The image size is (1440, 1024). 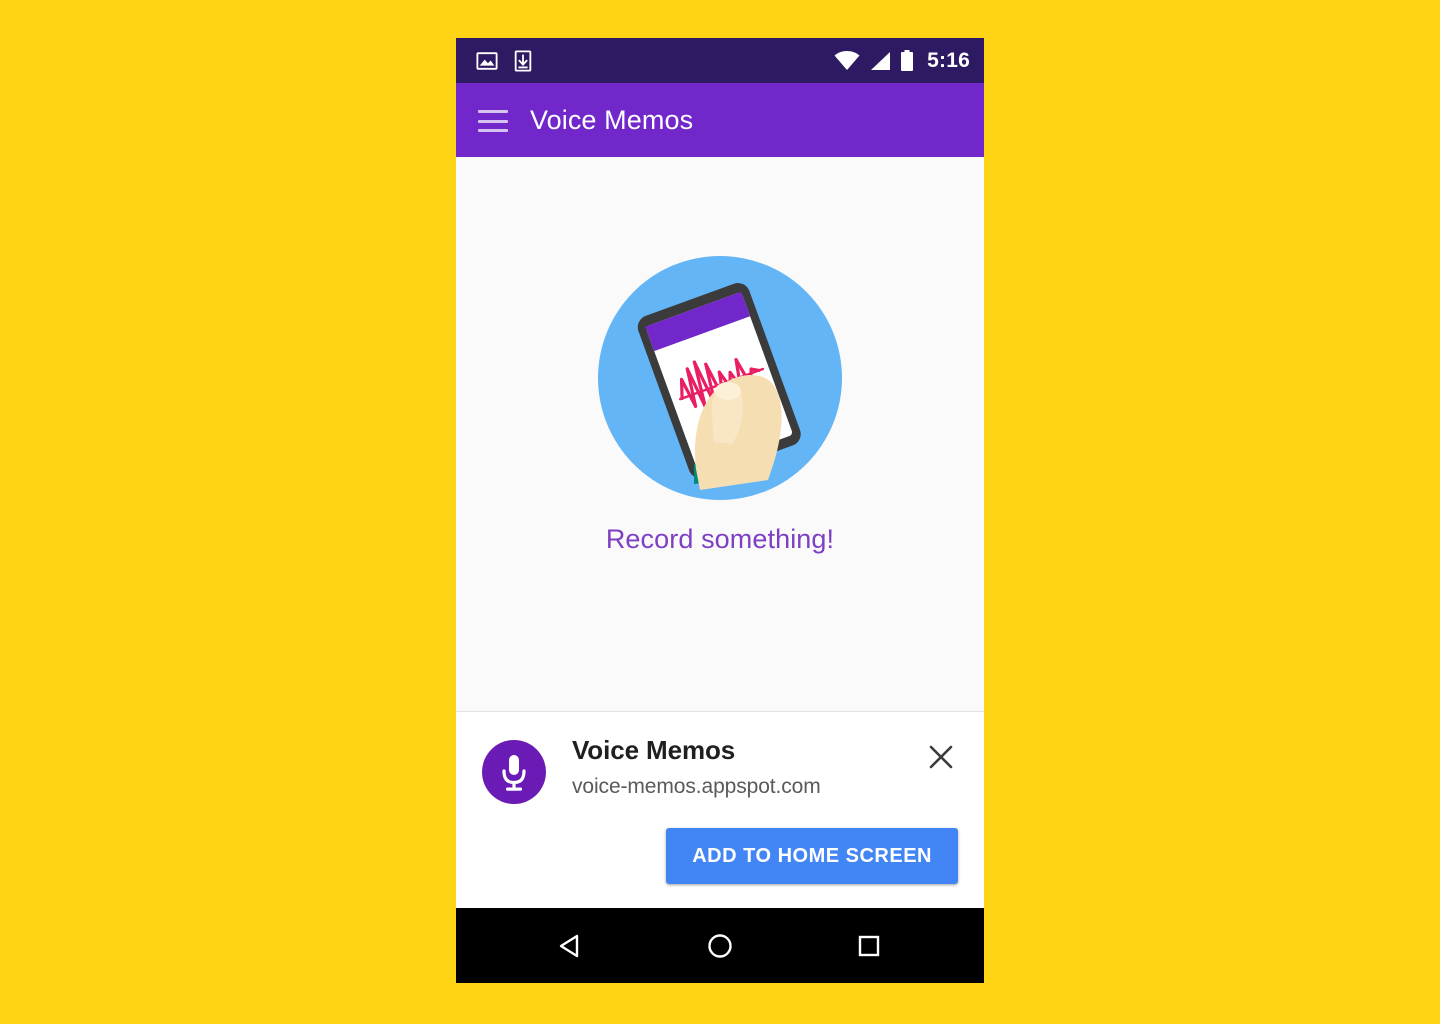 I want to click on home-button, so click(x=720, y=946).